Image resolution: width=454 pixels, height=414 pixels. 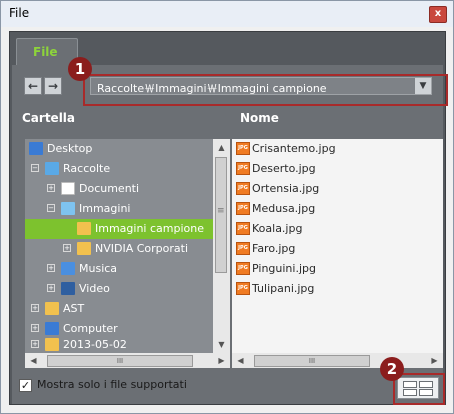 What do you see at coordinates (124, 269) in the screenshot?
I see `tree-item-musica: + Musica` at bounding box center [124, 269].